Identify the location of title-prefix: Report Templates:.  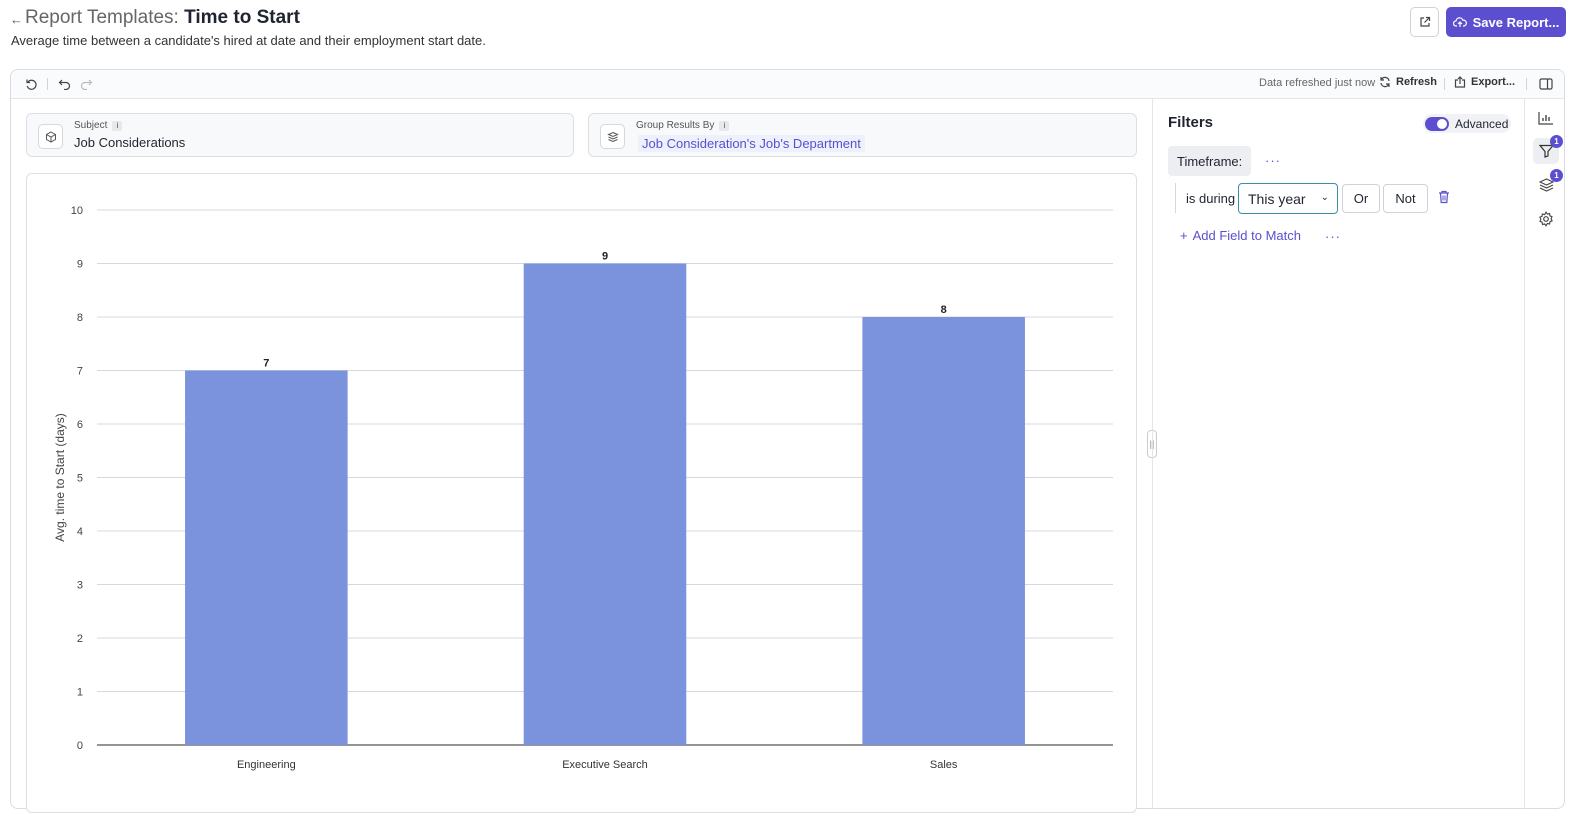
(102, 17).